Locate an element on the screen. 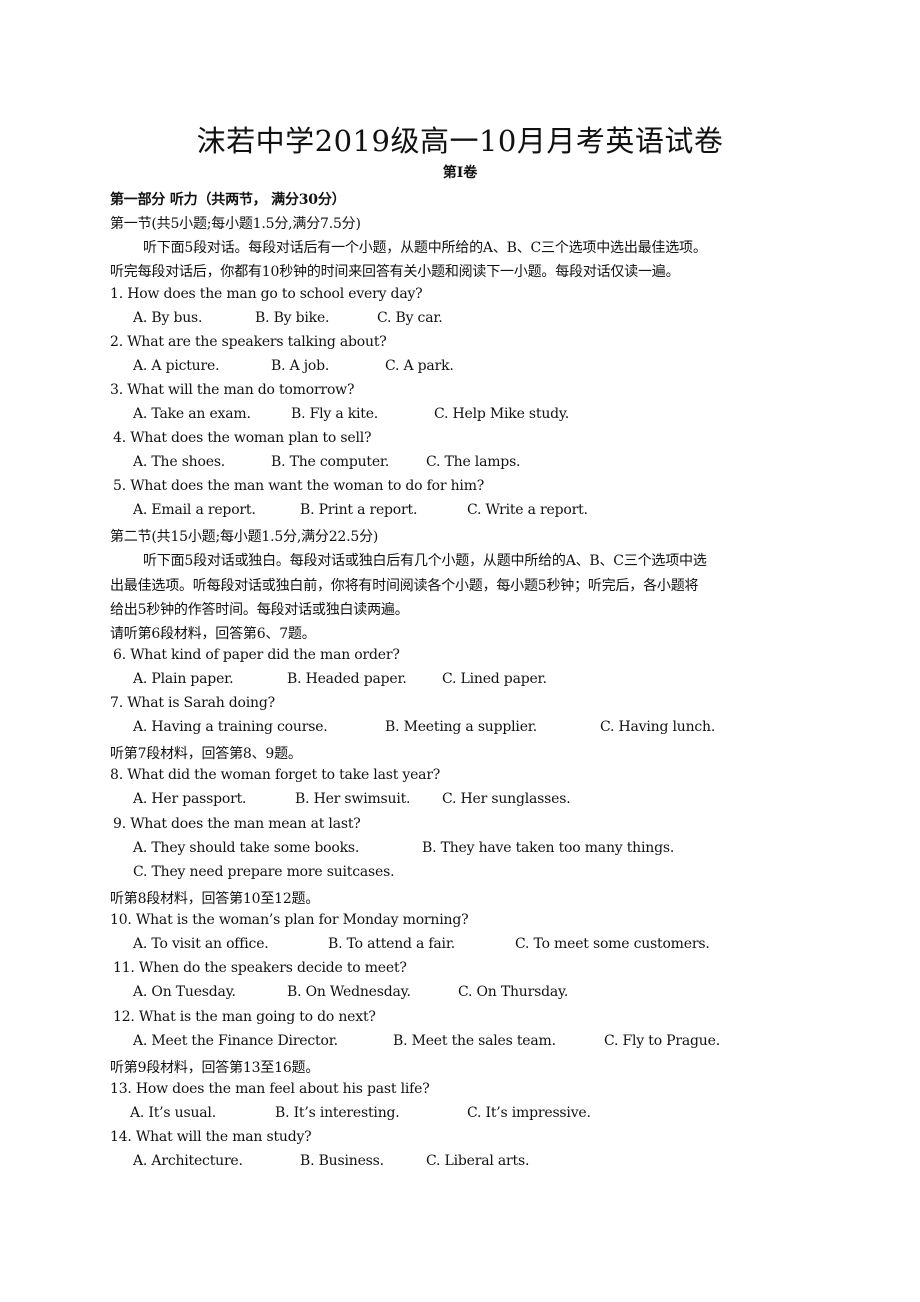 The image size is (920, 1302). question-text: 7. What is Sarah doing? is located at coordinates (192, 703).